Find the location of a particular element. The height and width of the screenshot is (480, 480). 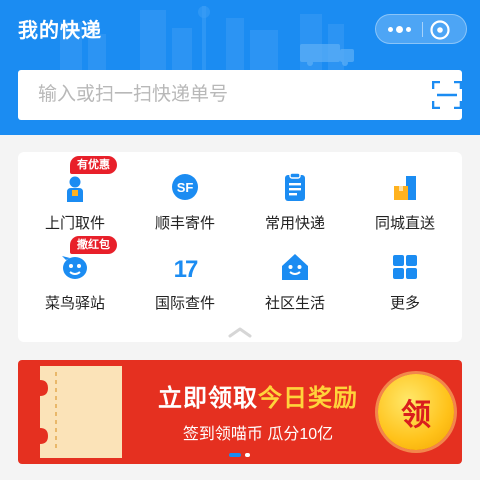

service-label: 社区生活 is located at coordinates (294, 303).